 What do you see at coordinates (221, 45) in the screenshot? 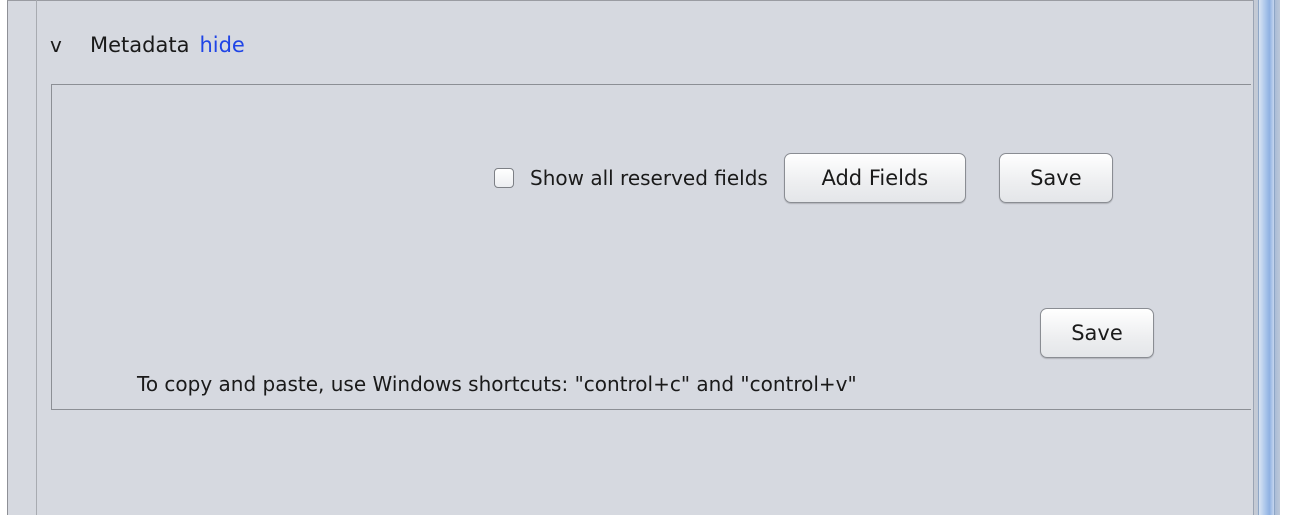
I see `hide-link: hide` at bounding box center [221, 45].